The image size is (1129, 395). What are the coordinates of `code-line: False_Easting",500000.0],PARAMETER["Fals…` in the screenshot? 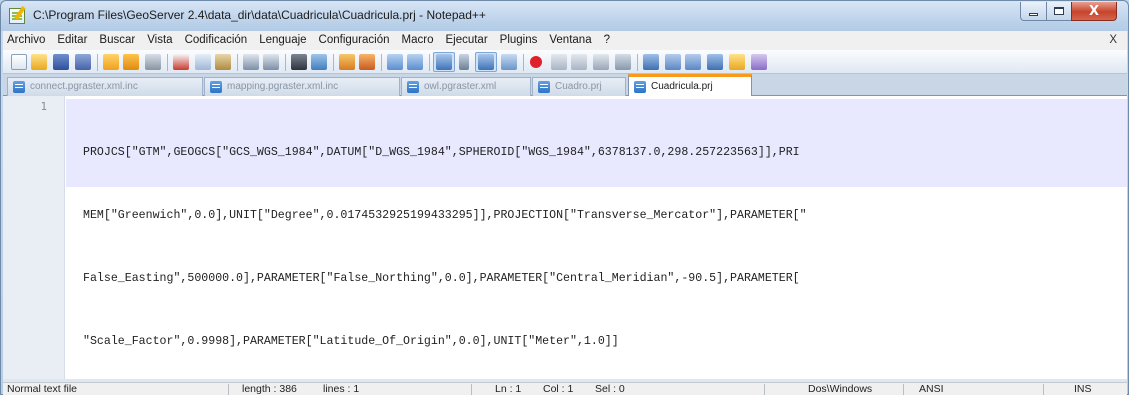 It's located at (441, 278).